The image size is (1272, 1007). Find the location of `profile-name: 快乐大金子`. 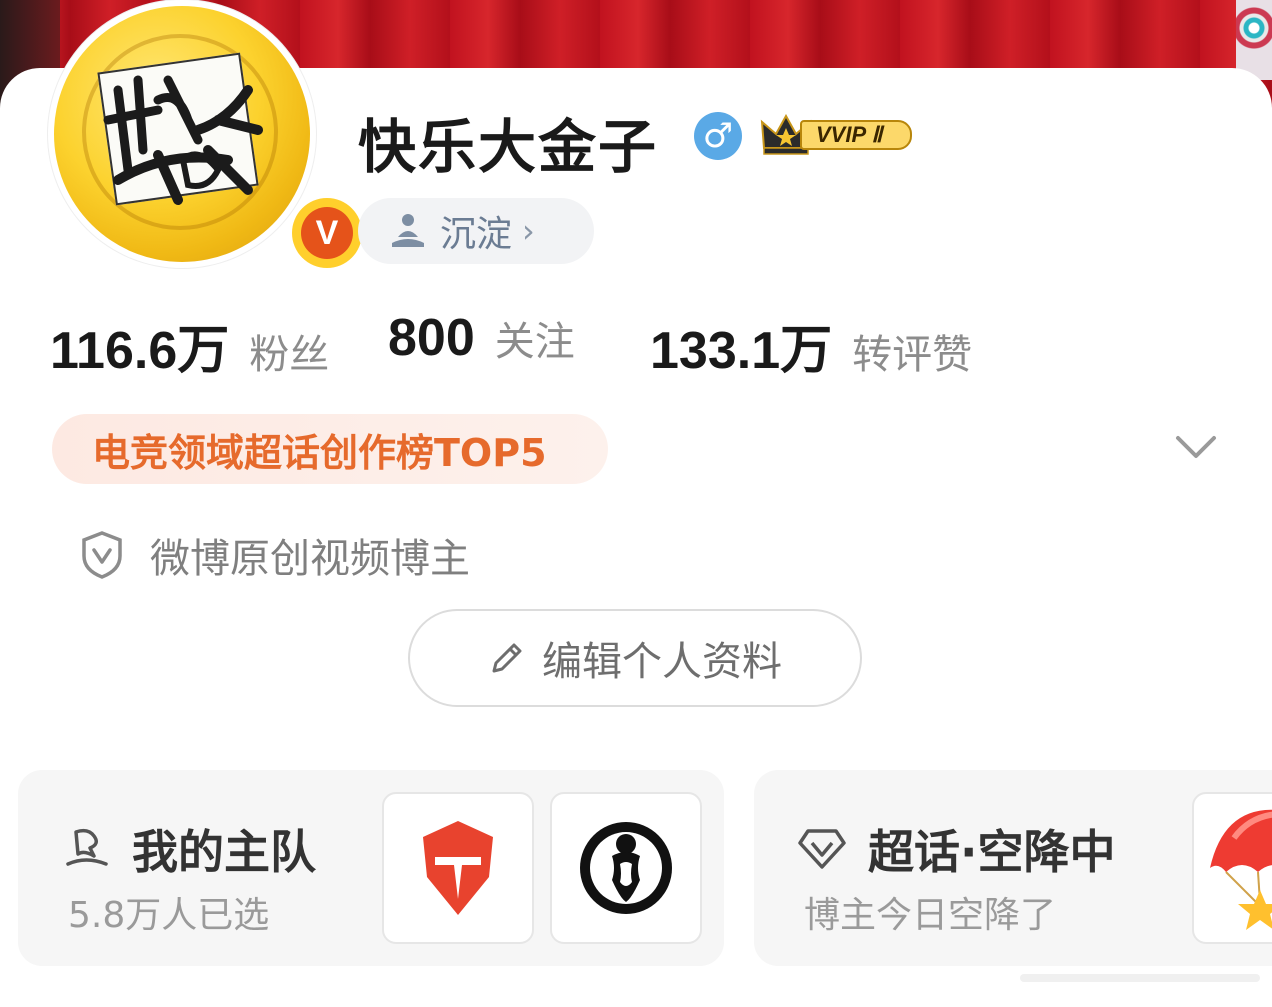

profile-name: 快乐大金子 is located at coordinates (508, 147).